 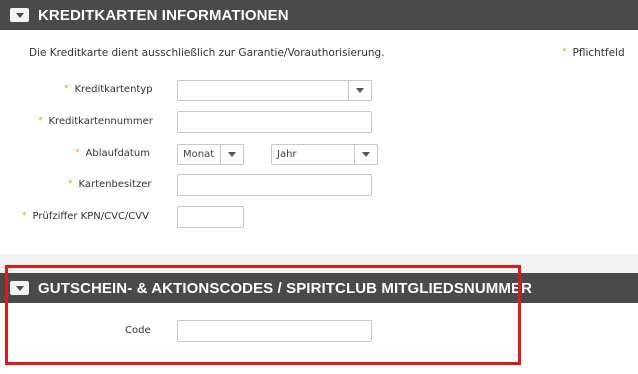 I want to click on code-label: Code, so click(x=138, y=330).